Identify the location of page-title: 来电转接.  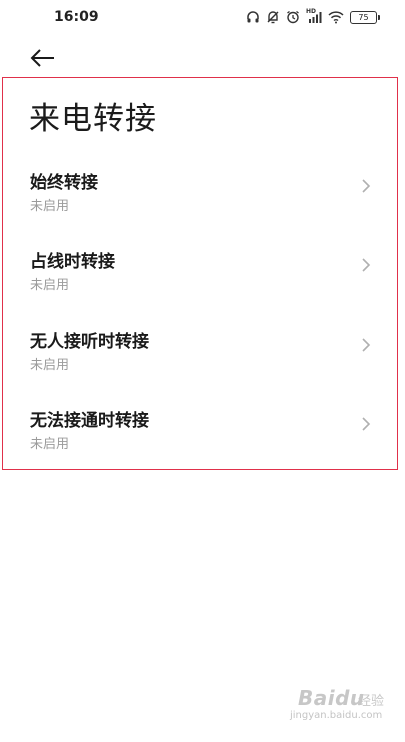
(93, 119).